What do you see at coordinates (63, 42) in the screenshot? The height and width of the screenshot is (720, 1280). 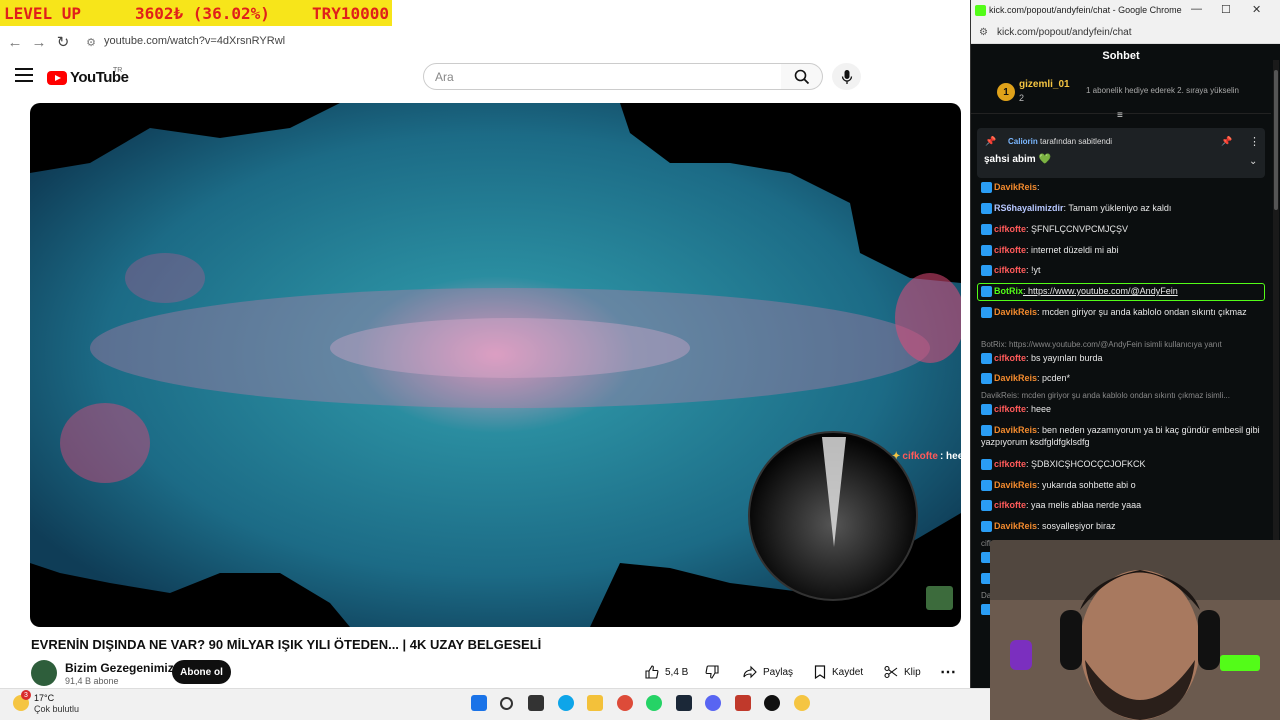 I see `reload-icon: ↻` at bounding box center [63, 42].